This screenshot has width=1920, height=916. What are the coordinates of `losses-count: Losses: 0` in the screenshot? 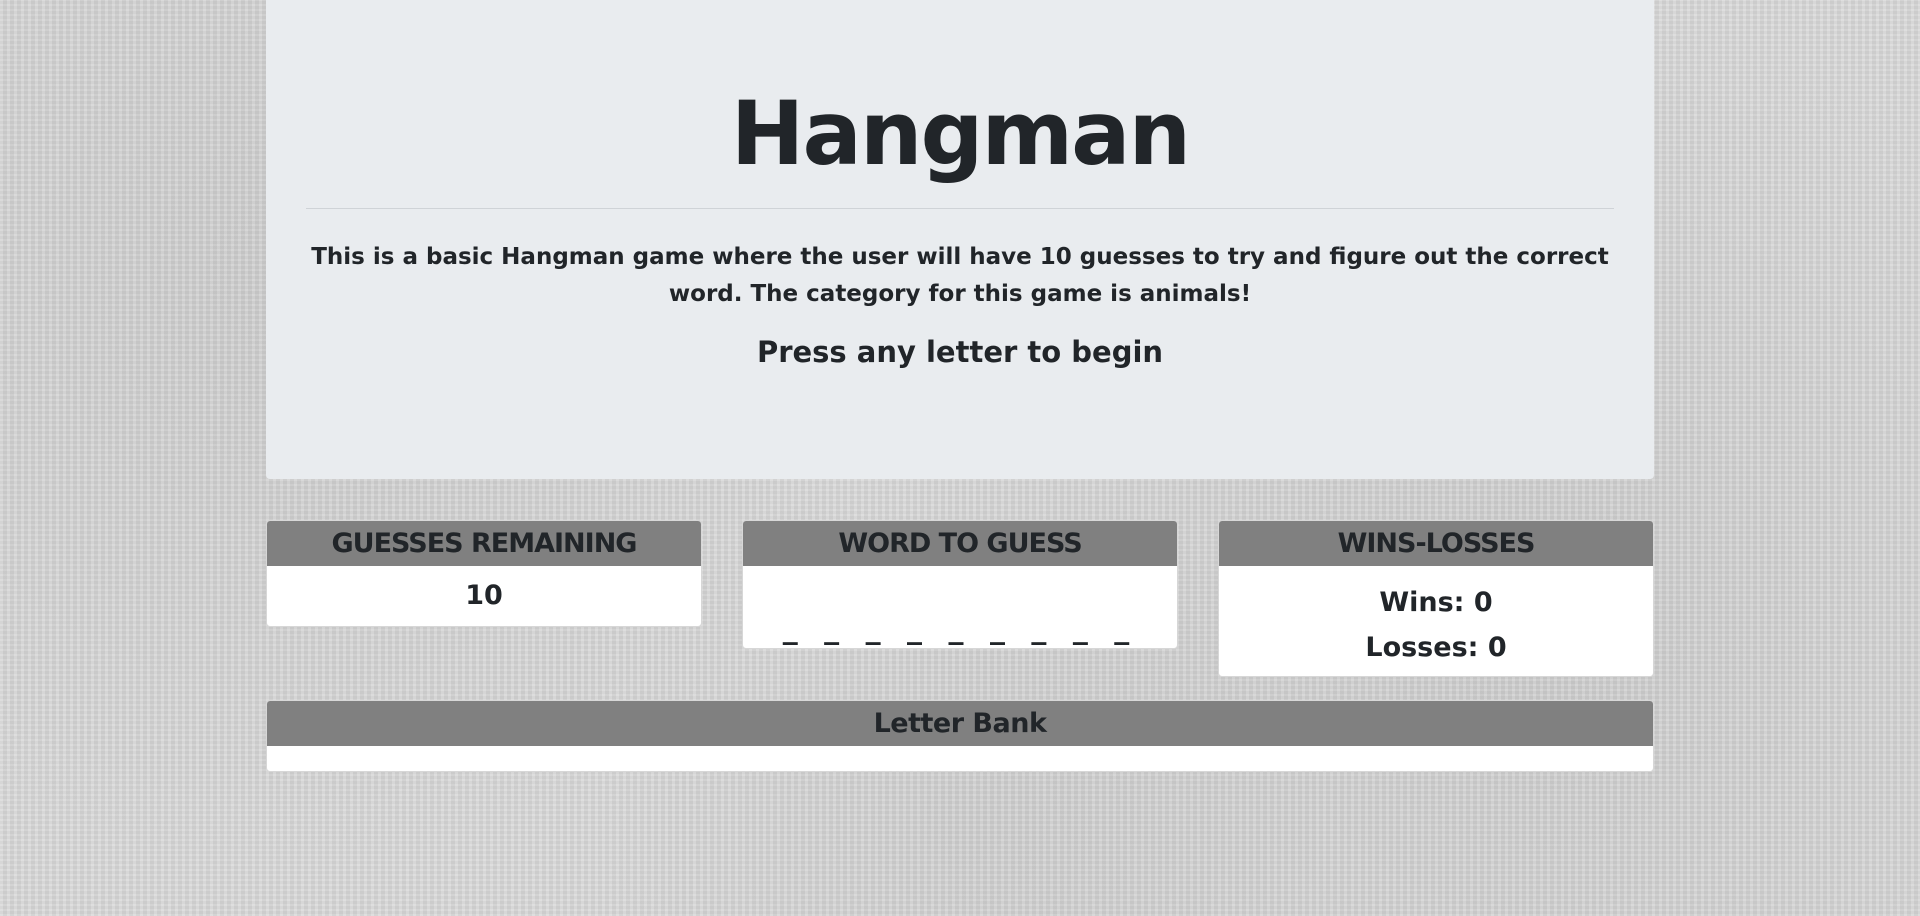 It's located at (1436, 647).